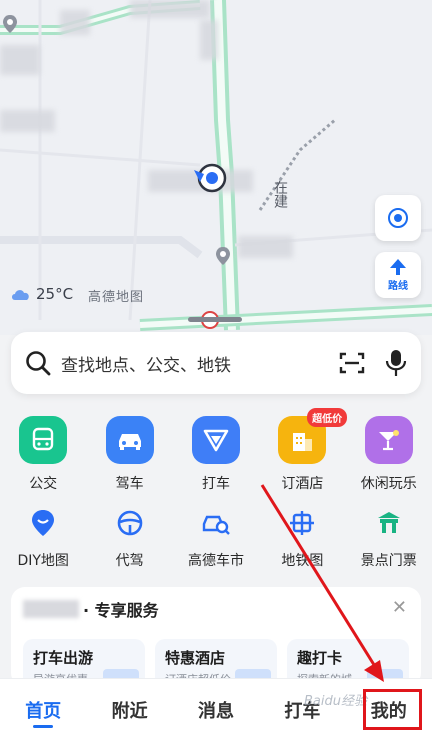 This screenshot has width=432, height=737. What do you see at coordinates (302, 523) in the screenshot?
I see `subway-icon` at bounding box center [302, 523].